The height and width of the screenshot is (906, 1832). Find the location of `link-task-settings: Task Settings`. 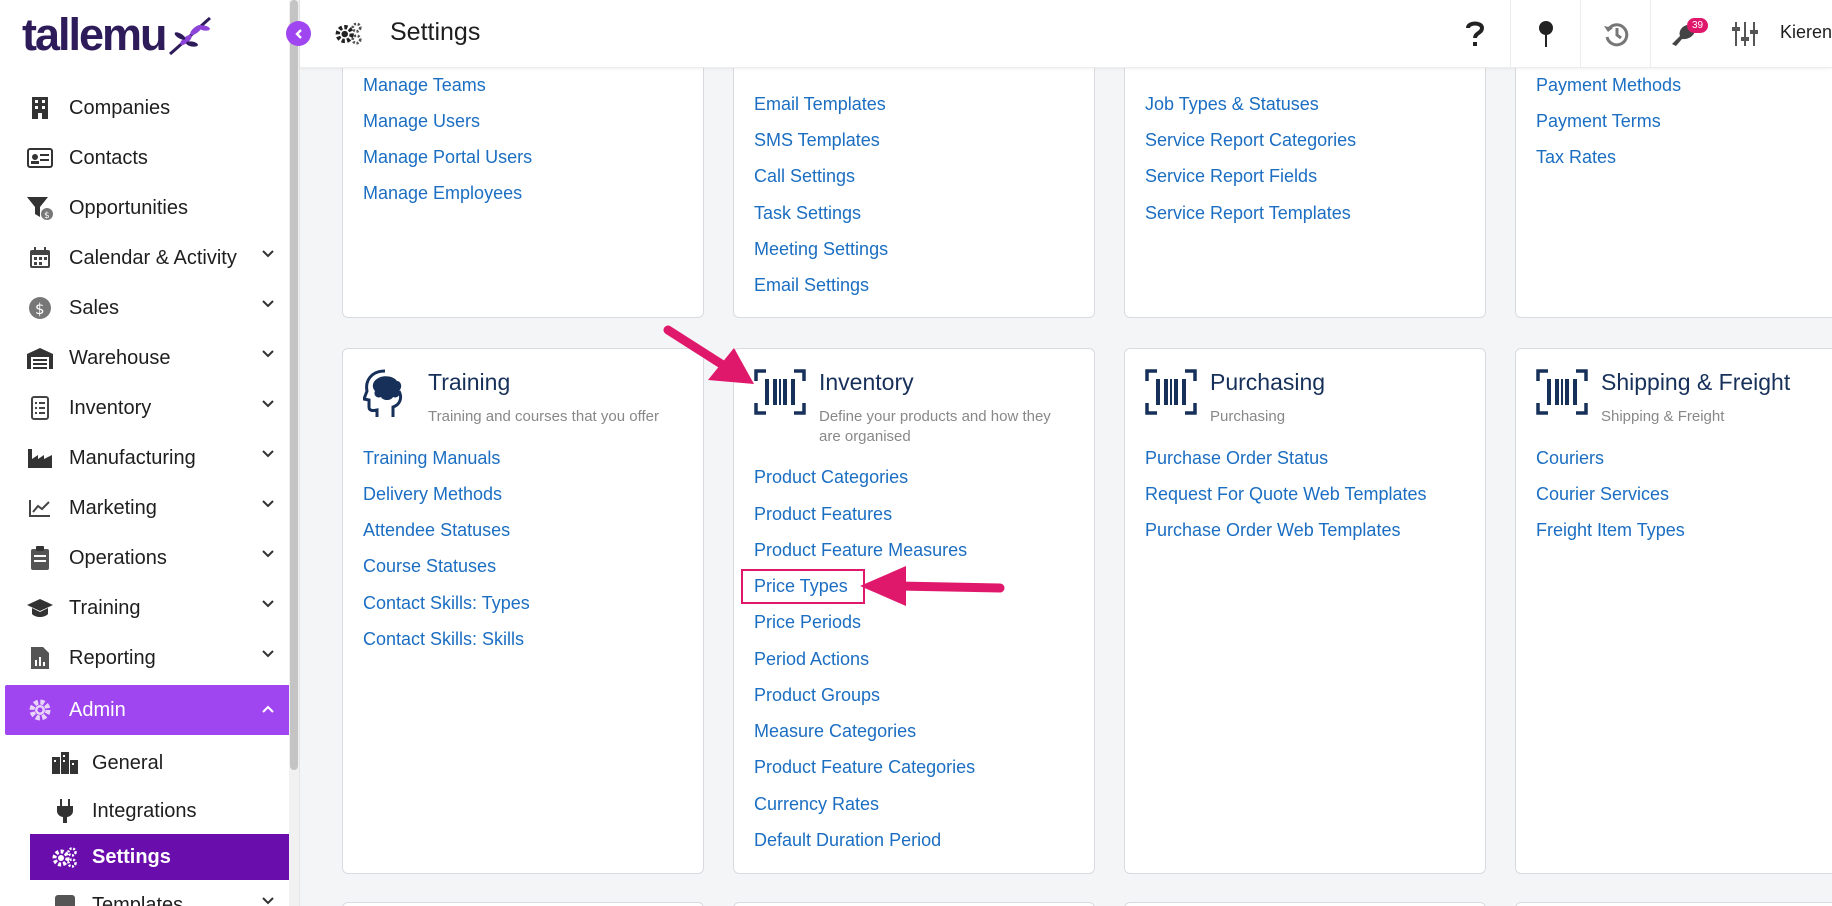

link-task-settings: Task Settings is located at coordinates (807, 213).